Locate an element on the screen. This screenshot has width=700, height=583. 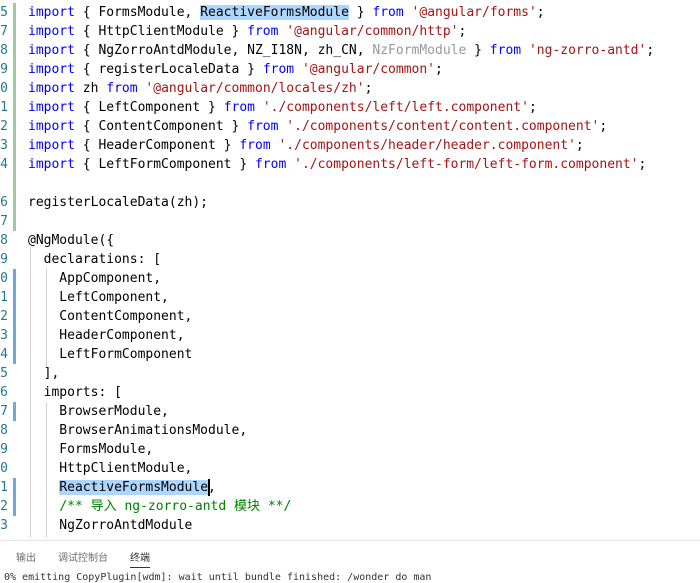
code-token: { LeftFormComponent } is located at coordinates (164, 164).